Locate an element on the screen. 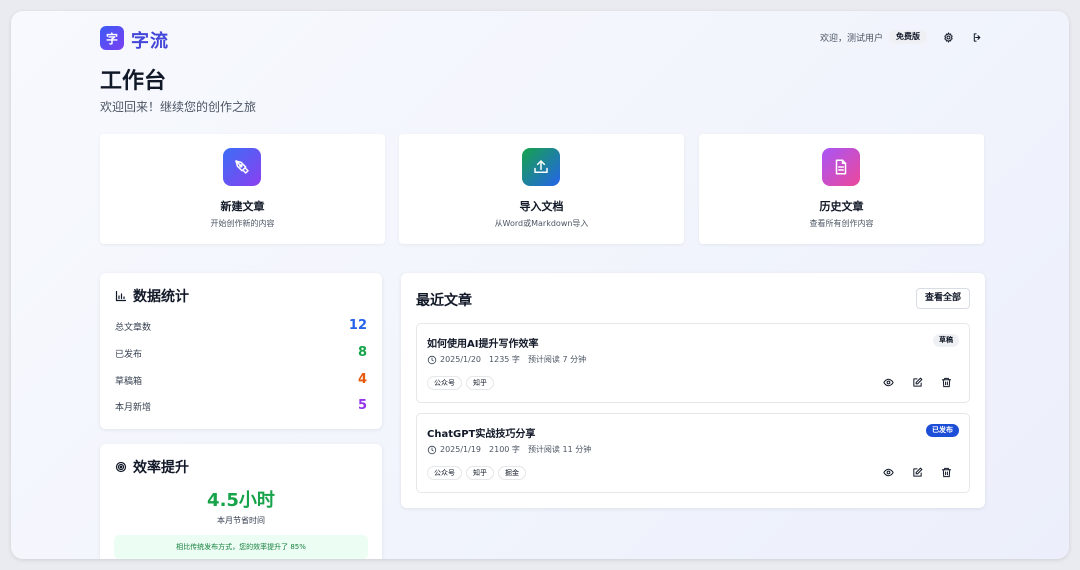  action-title: 历史文章 is located at coordinates (841, 206).